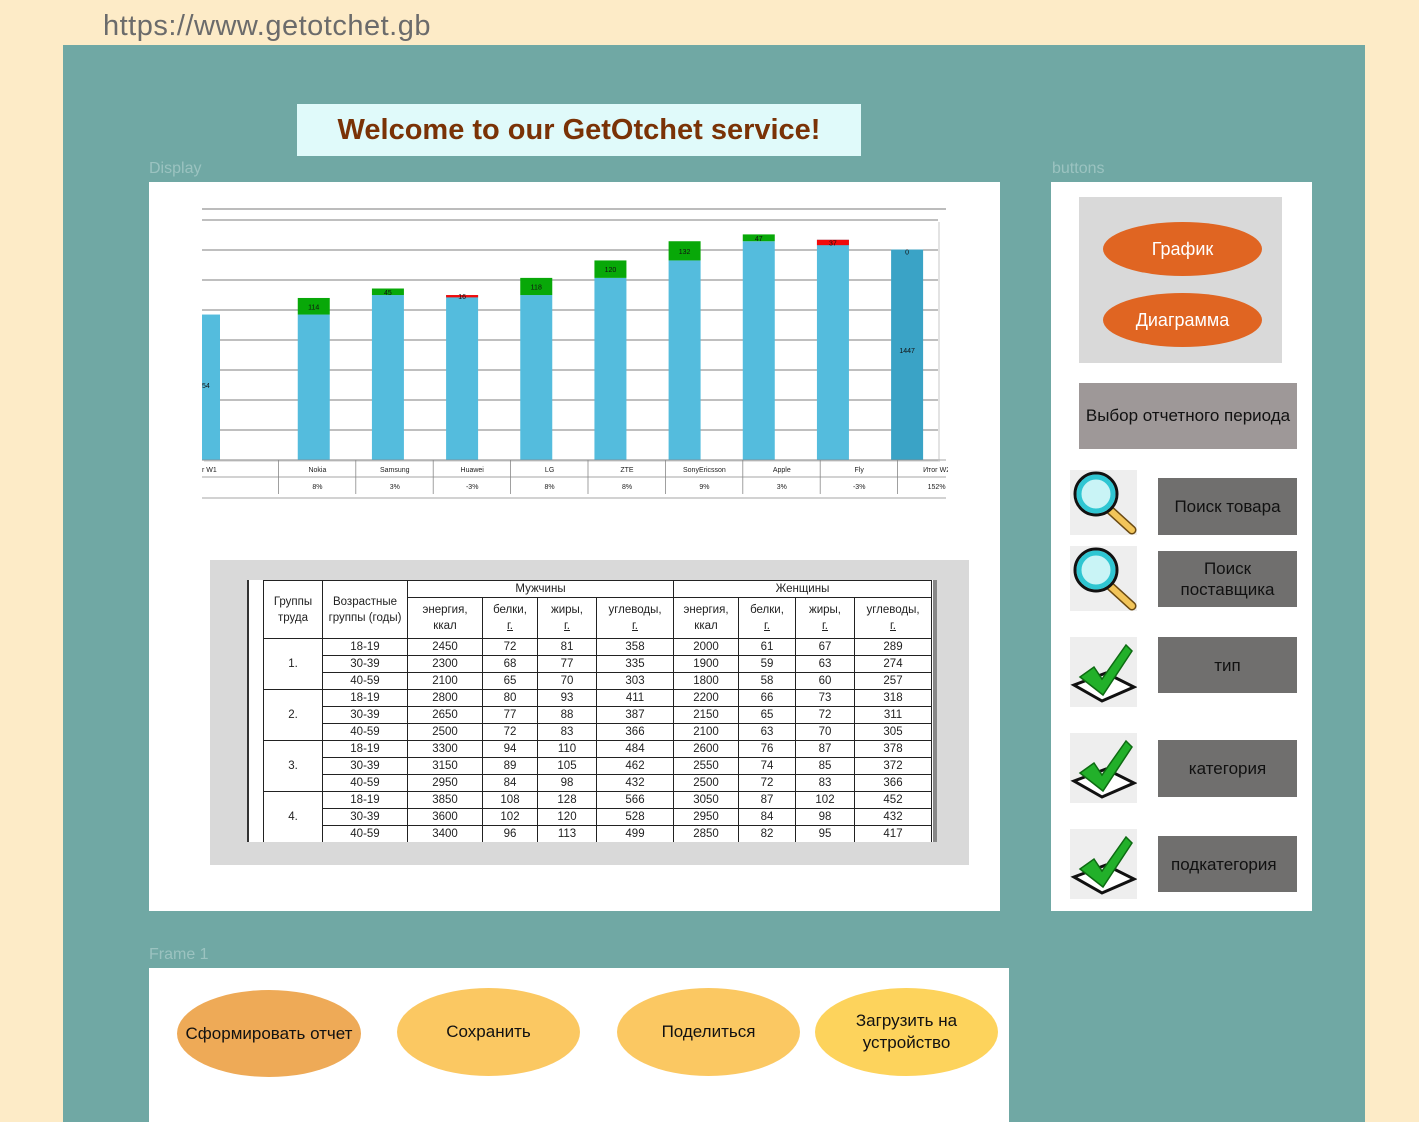 Image resolution: width=1419 pixels, height=1122 pixels. What do you see at coordinates (209, 470) in the screenshot?
I see `category-tick-label: r W1` at bounding box center [209, 470].